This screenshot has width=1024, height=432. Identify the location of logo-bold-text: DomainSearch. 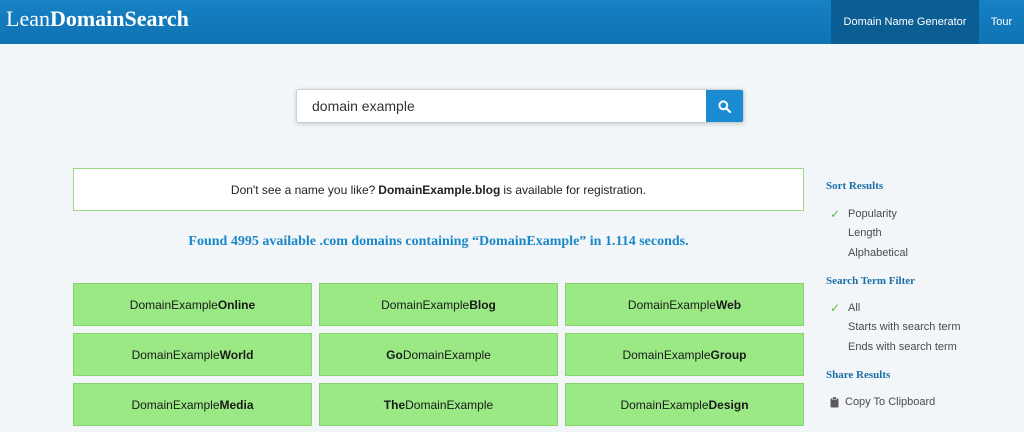
(119, 18).